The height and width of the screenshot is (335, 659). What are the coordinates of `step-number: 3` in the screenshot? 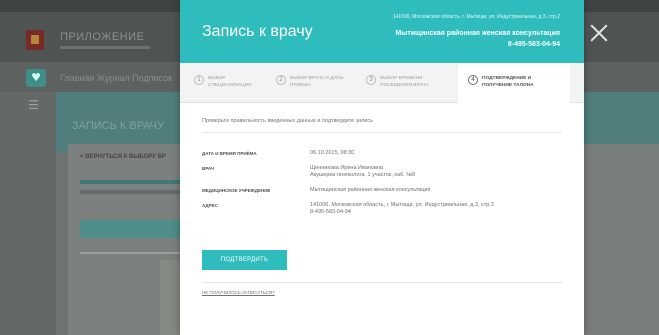 It's located at (371, 80).